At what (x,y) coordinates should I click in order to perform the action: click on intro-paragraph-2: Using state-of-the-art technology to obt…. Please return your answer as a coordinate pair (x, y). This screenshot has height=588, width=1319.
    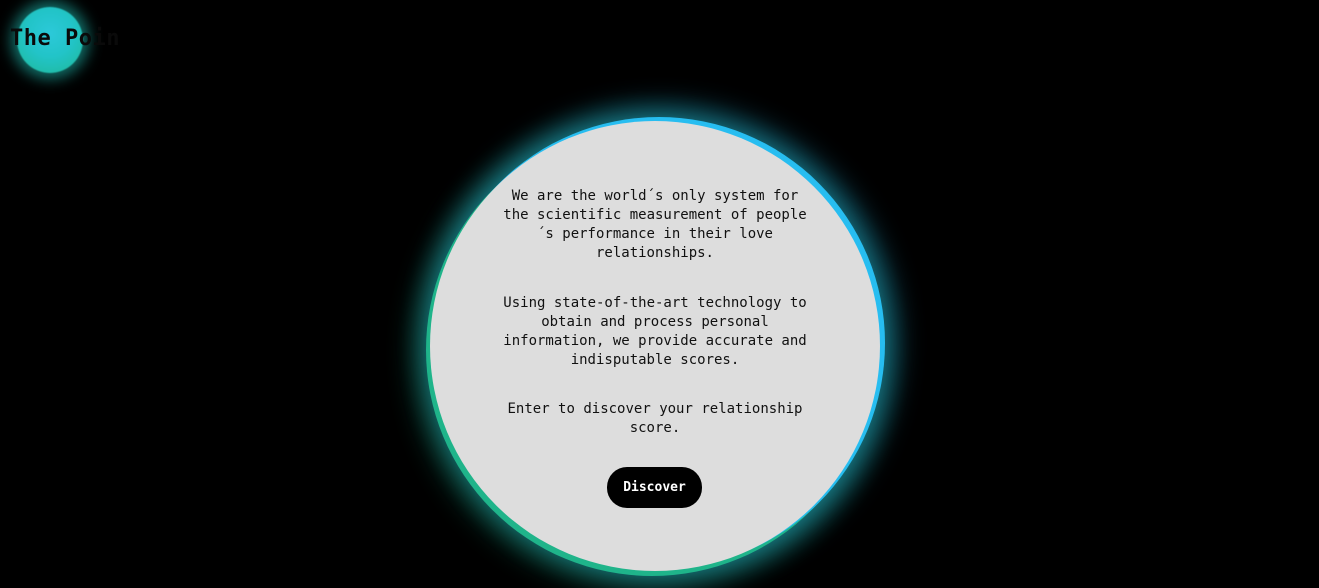
    Looking at the image, I should click on (655, 331).